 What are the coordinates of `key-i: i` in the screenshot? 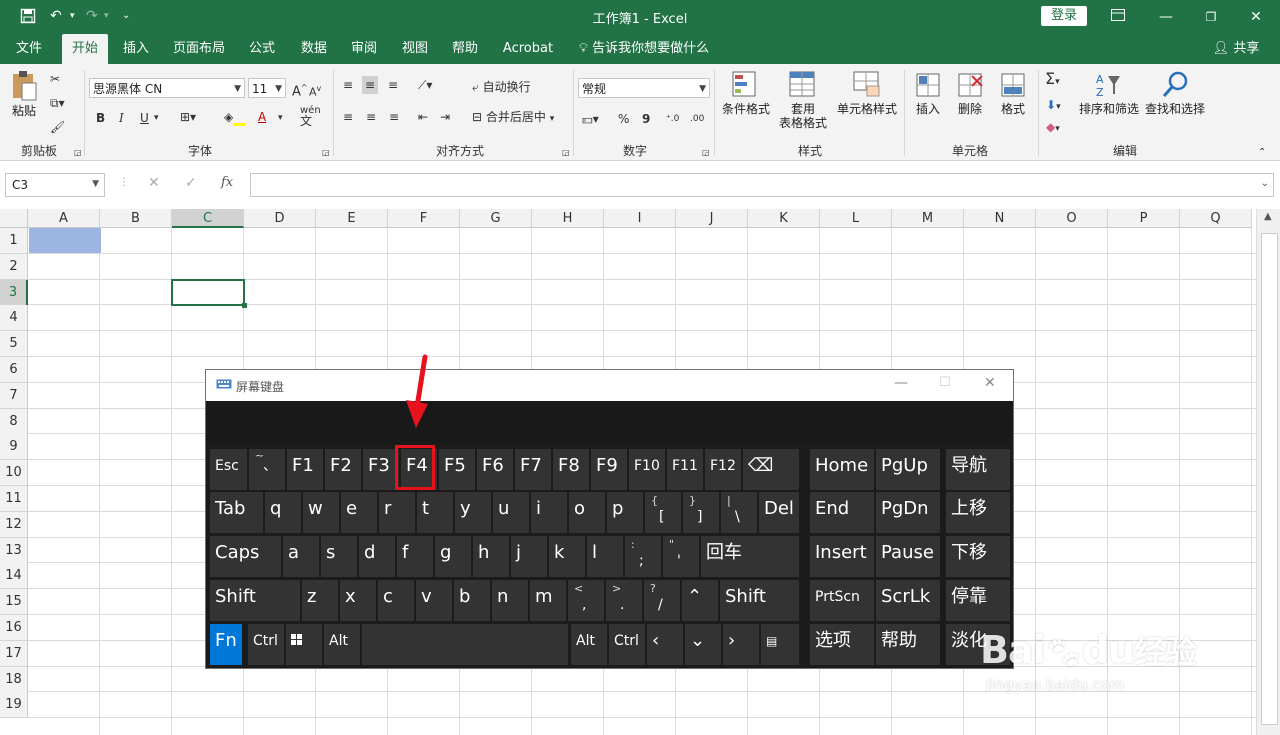 It's located at (549, 512).